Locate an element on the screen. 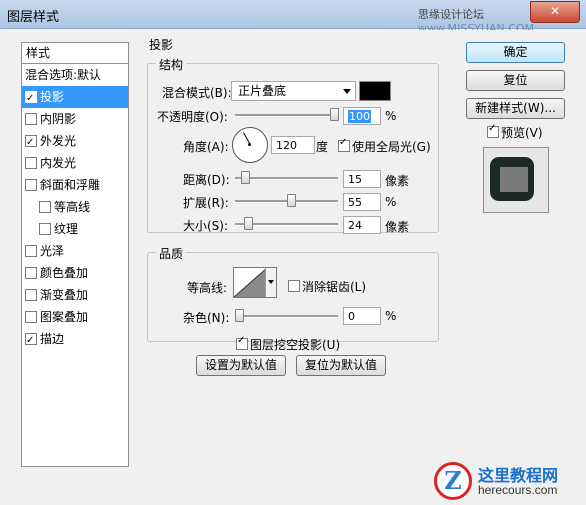  style-item-label: 光泽 is located at coordinates (52, 251).